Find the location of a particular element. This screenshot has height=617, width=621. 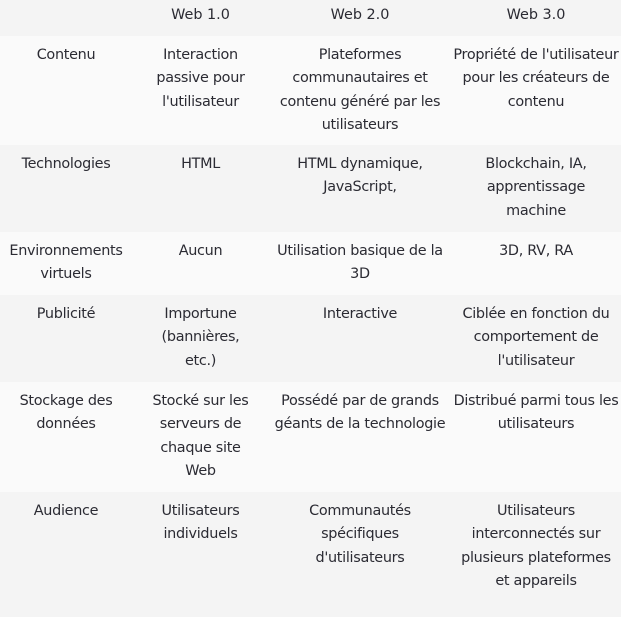

header-web2: Web 2.0 is located at coordinates (360, 15).